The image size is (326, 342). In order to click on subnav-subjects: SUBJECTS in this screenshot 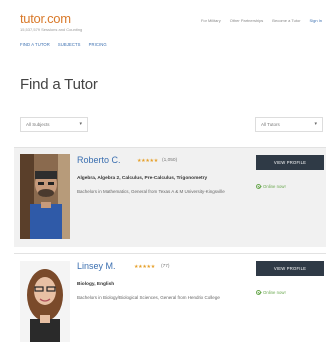, I will do `click(69, 44)`.